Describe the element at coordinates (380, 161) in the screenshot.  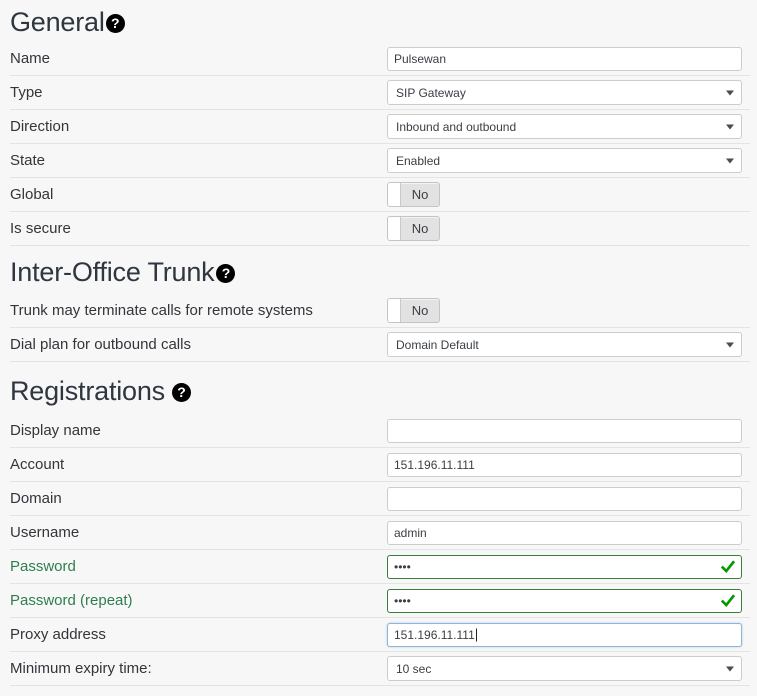
I see `form-row-state: State Enabled` at that location.